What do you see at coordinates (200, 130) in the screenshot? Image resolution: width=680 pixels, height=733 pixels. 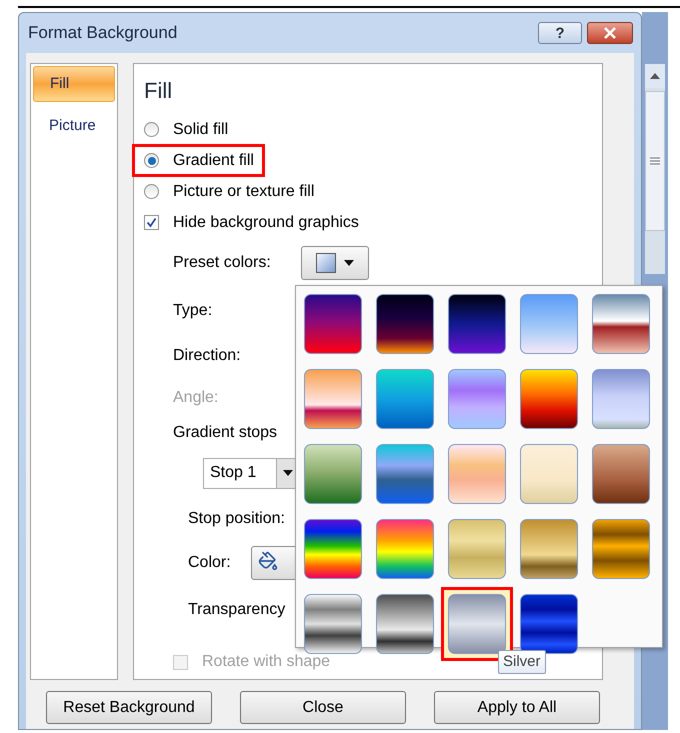 I see `option-label: Solid fill` at bounding box center [200, 130].